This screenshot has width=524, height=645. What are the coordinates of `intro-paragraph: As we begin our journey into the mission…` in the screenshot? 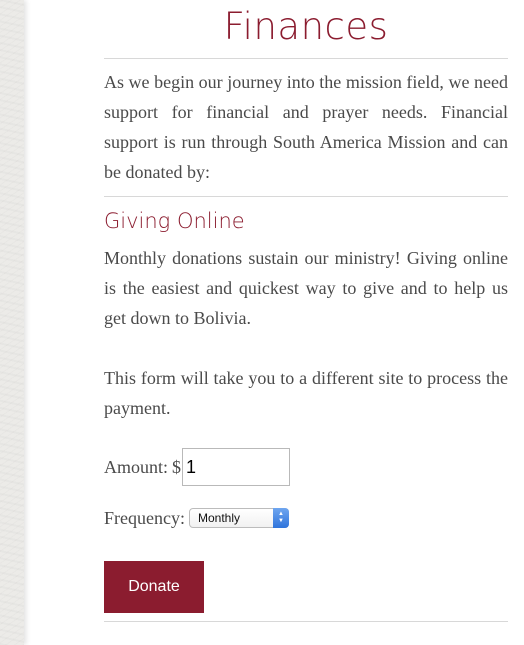 It's located at (306, 127).